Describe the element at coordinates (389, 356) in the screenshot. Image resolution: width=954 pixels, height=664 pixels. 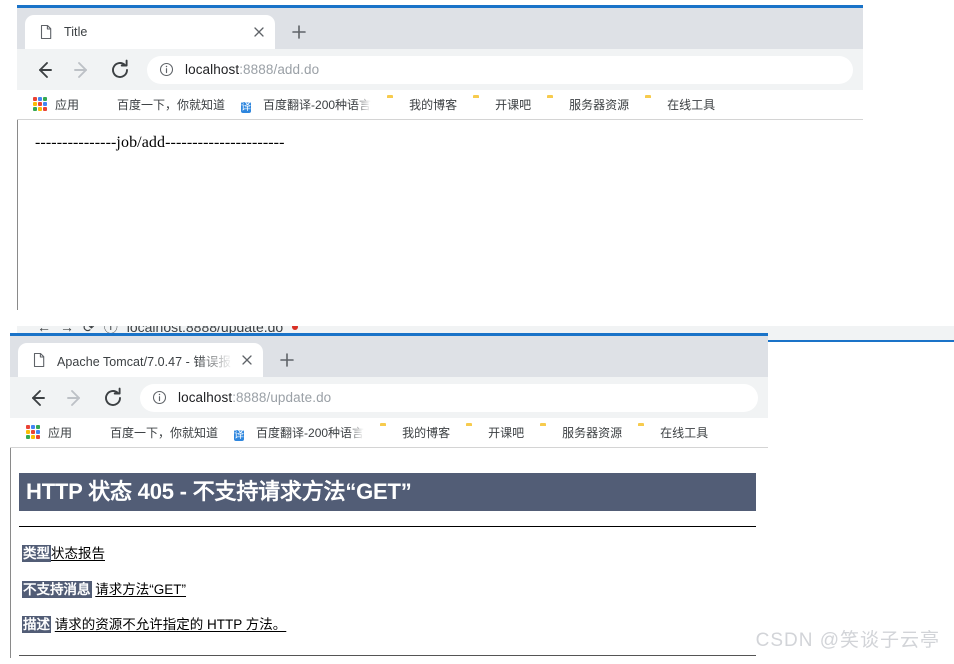
I see `tab-strip: Apache Tomcat/7.0.47 - 错误报` at that location.